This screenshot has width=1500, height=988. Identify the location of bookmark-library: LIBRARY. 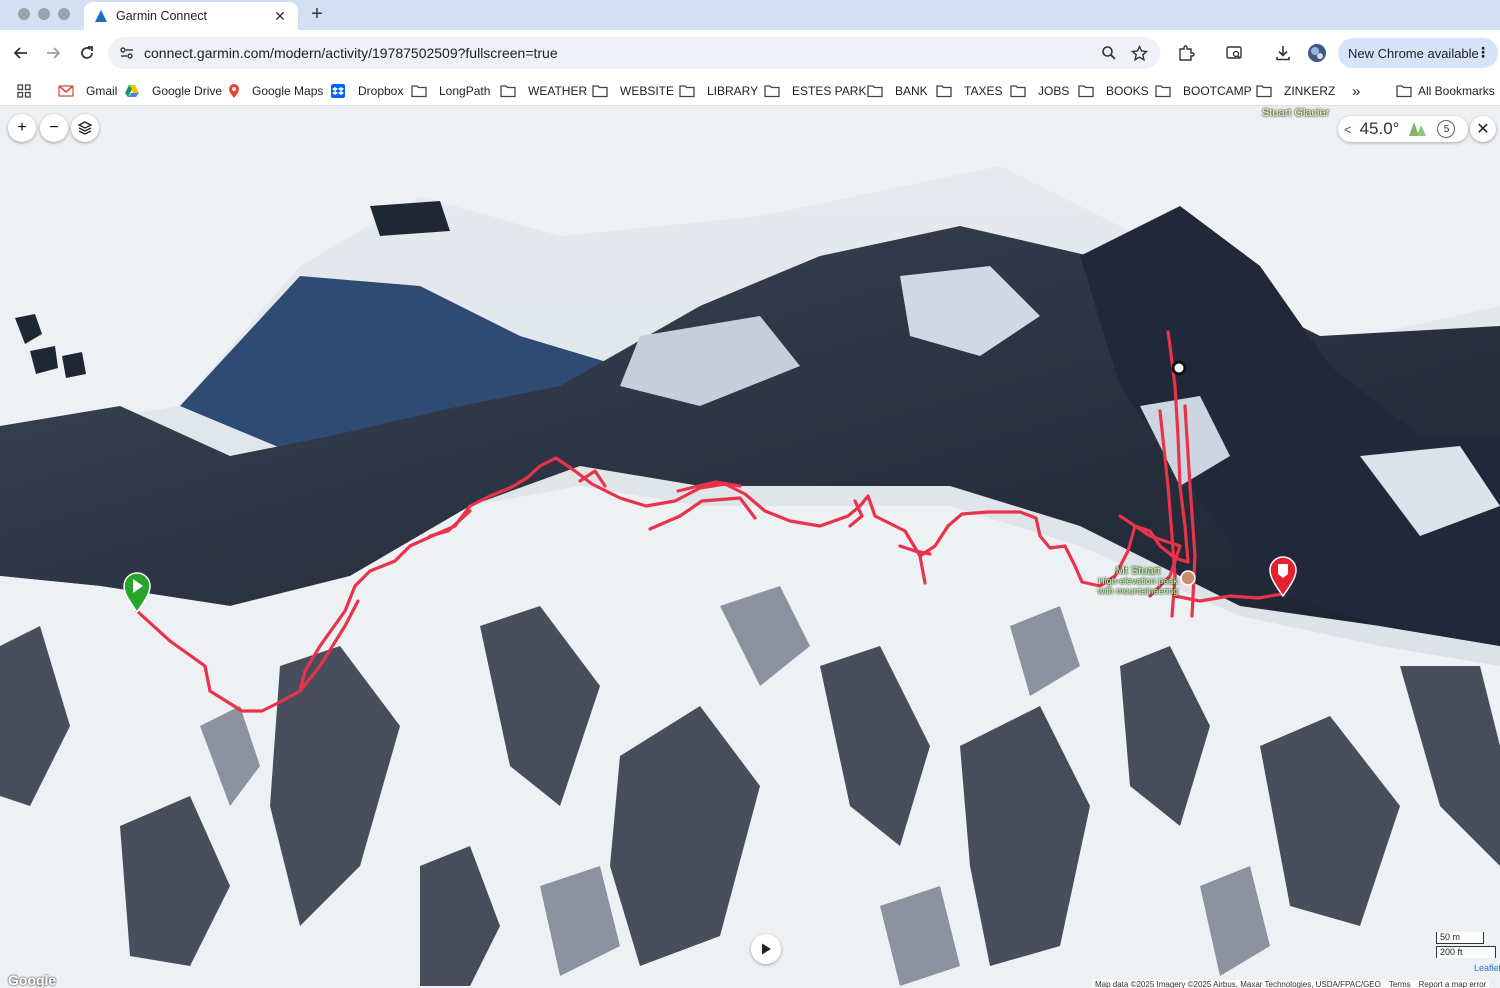
(718, 91).